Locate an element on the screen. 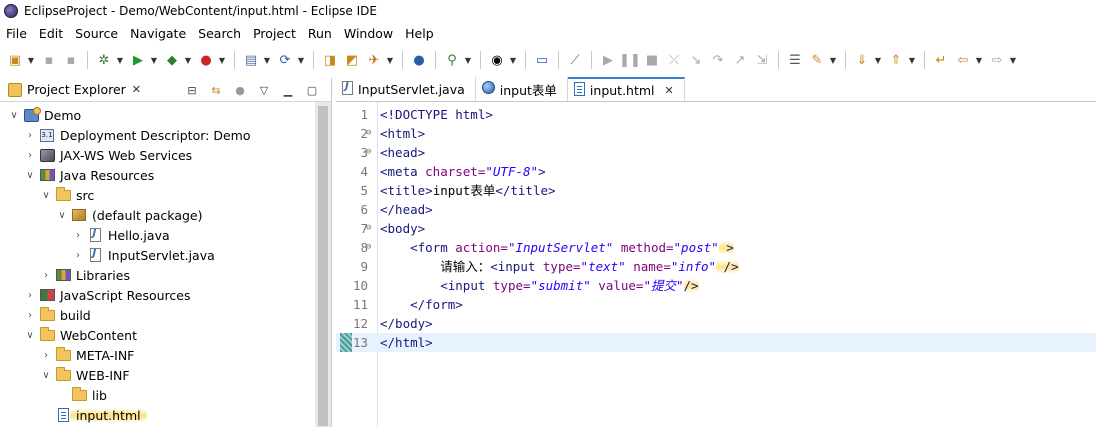 This screenshot has width=1096, height=427. coverage-dropdown-icon: ▼ is located at coordinates (188, 60).